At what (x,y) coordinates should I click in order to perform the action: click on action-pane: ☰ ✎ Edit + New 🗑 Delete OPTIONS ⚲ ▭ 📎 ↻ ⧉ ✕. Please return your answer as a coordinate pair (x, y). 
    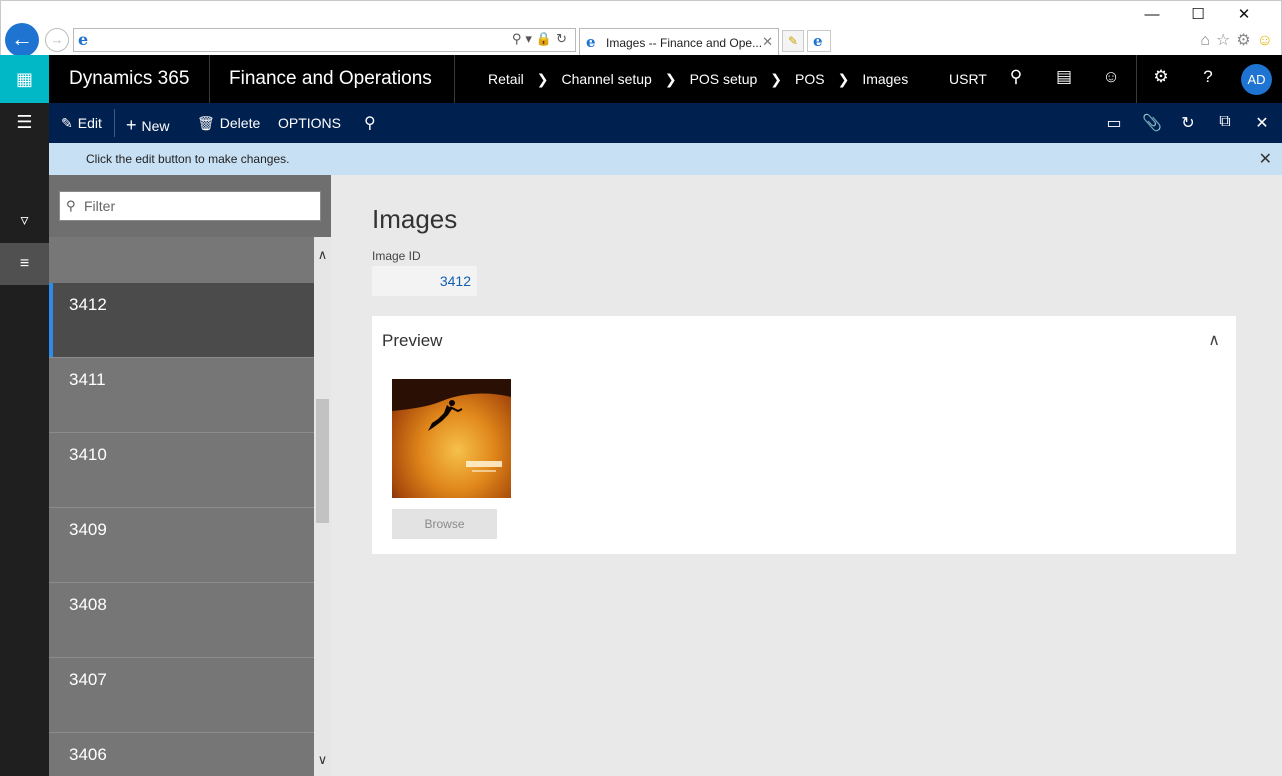
    Looking at the image, I should click on (641, 123).